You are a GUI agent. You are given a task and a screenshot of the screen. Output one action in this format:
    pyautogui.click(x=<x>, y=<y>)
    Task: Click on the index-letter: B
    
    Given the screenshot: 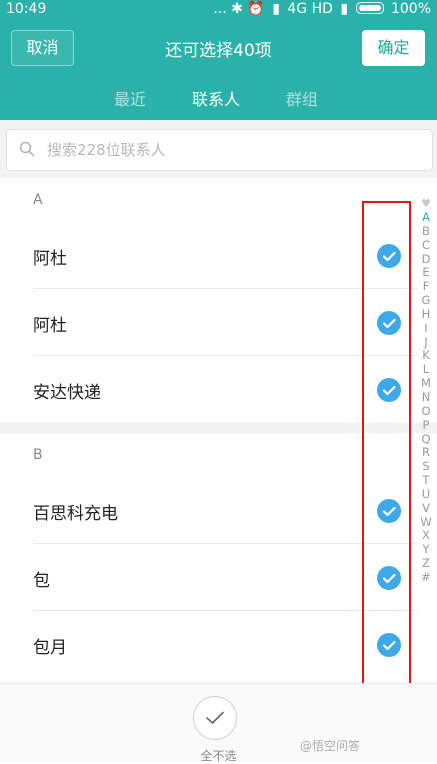 What is the action you would take?
    pyautogui.click(x=426, y=231)
    